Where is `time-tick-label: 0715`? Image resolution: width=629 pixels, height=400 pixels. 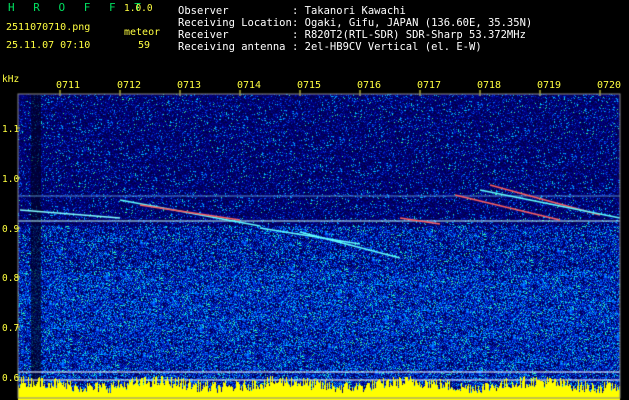 time-tick-label: 0715 is located at coordinates (309, 85).